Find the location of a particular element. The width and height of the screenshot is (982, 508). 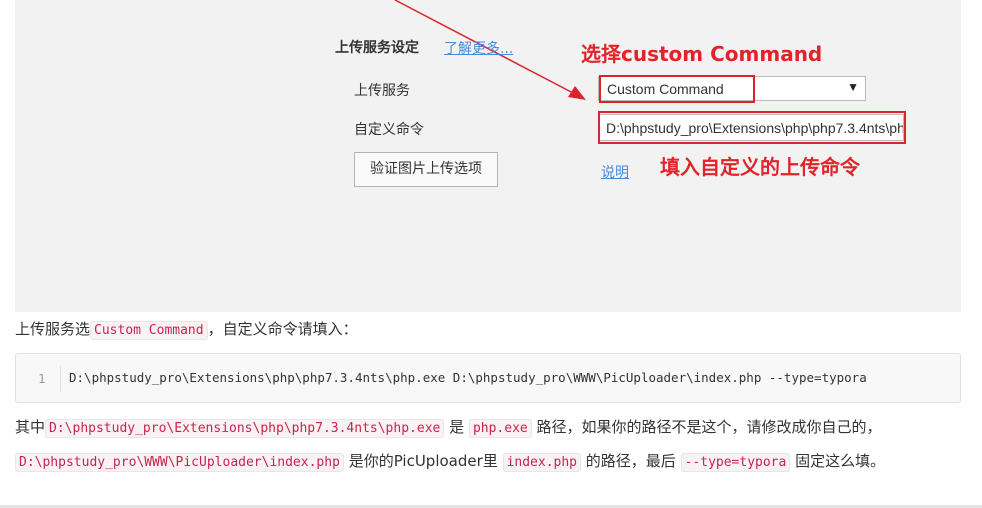

para-text-5: 的路径，最后 is located at coordinates (630, 461).